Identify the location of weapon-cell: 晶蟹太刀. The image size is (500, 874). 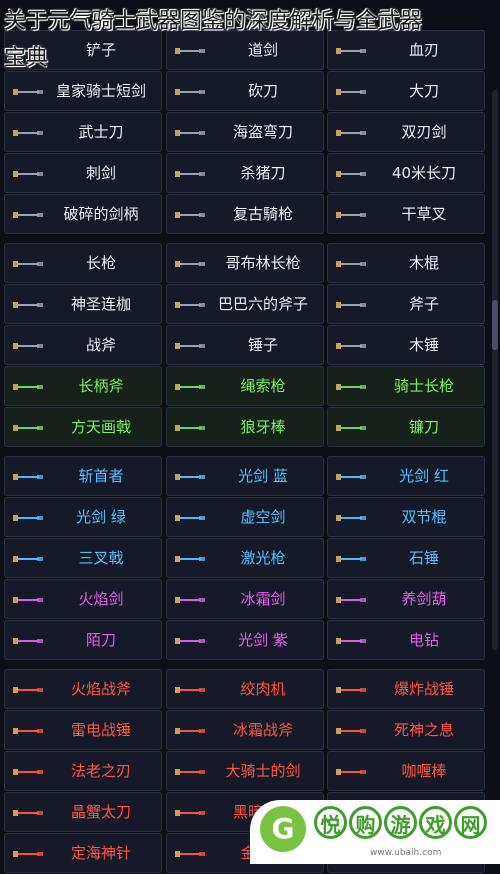
(83, 812).